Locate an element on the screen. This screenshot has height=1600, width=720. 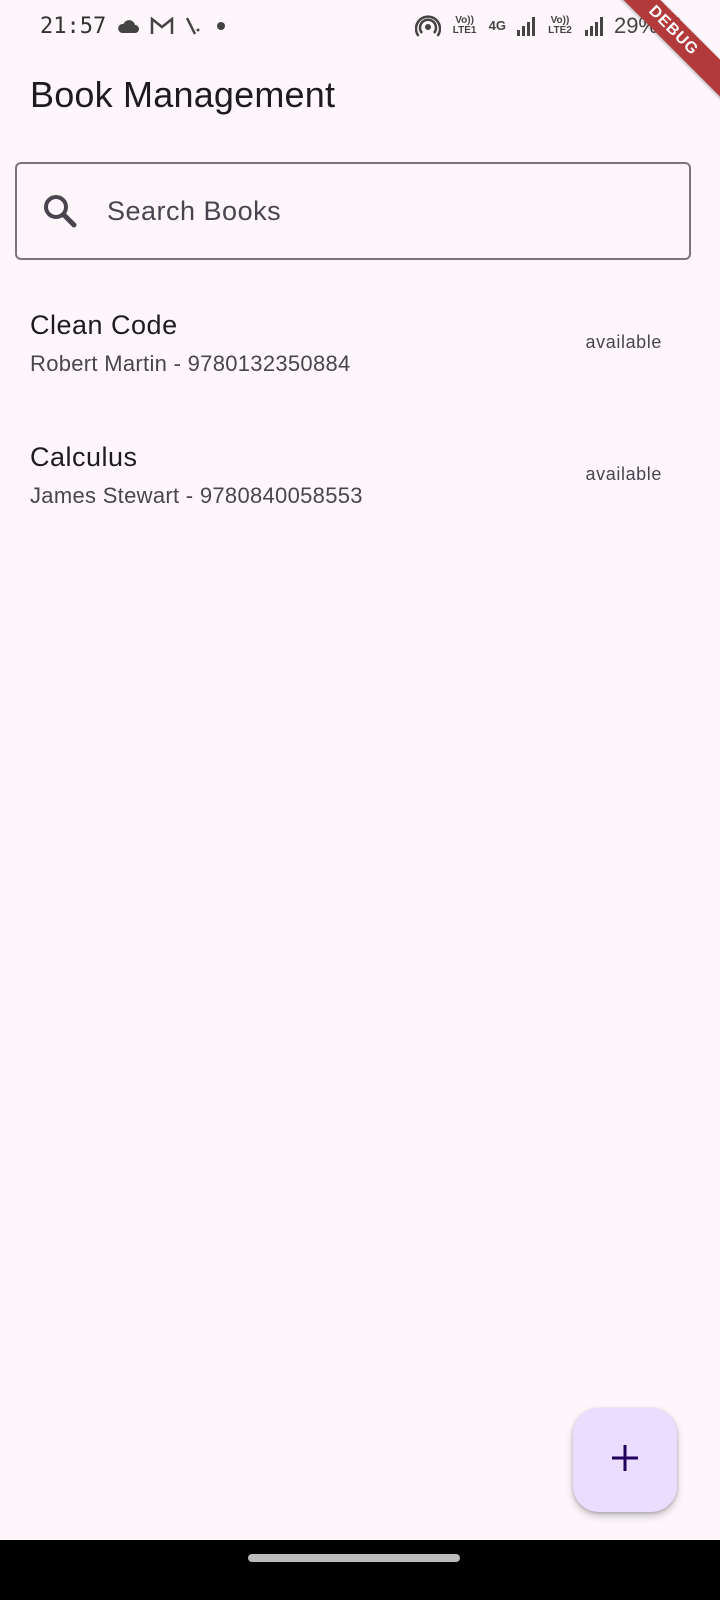
cloud-icon is located at coordinates (128, 26).